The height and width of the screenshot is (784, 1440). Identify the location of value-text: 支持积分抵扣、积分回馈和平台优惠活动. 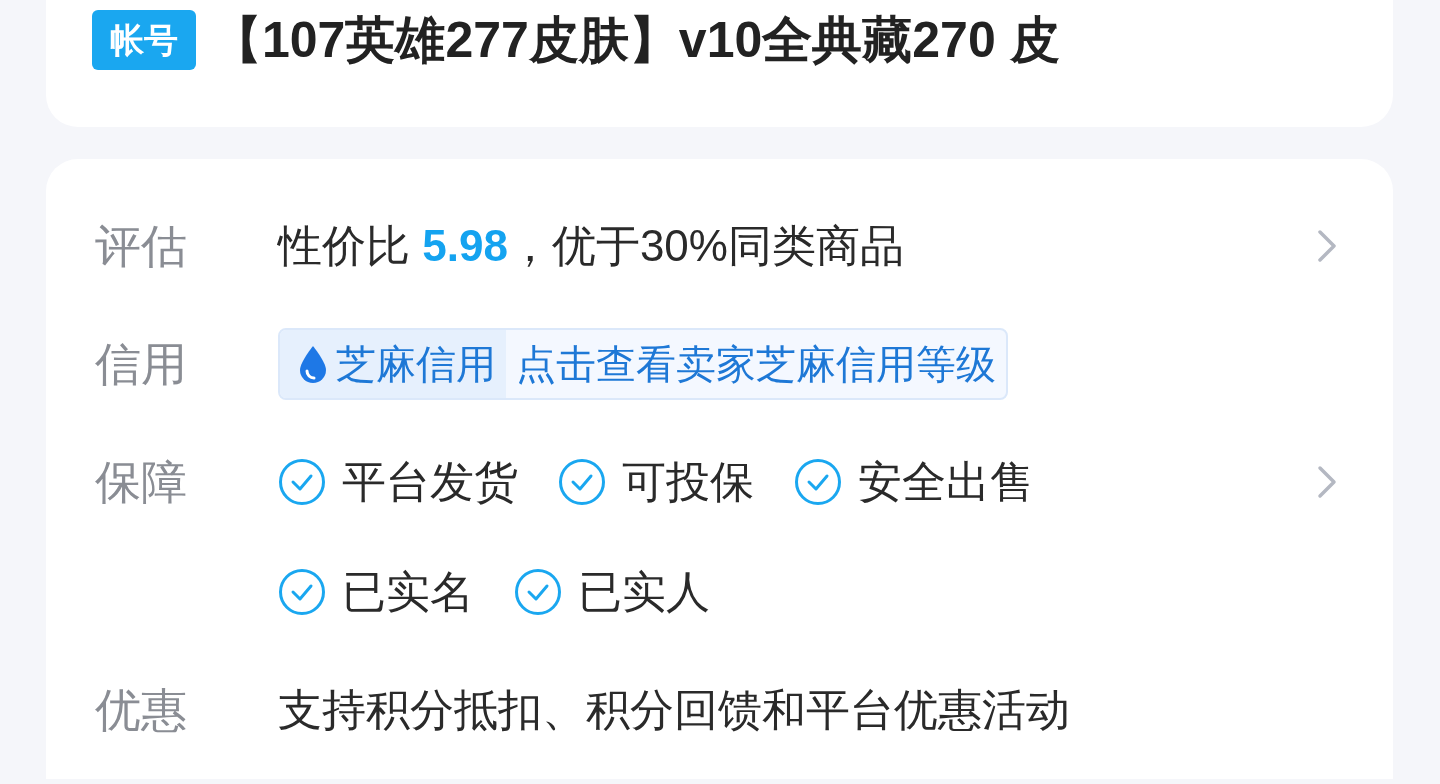
(674, 710).